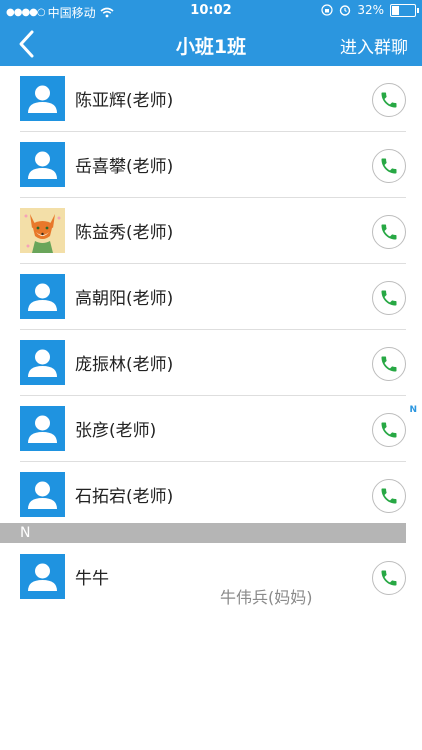 The image size is (422, 750). Describe the element at coordinates (124, 167) in the screenshot. I see `contact-name: 岳喜攀(老师)` at that location.